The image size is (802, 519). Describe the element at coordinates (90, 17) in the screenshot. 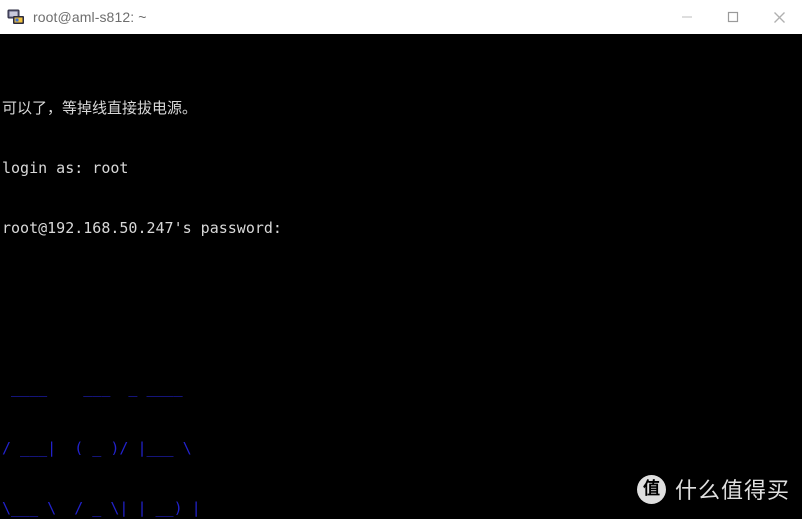

I see `window-title: root@aml-s812: ~` at that location.